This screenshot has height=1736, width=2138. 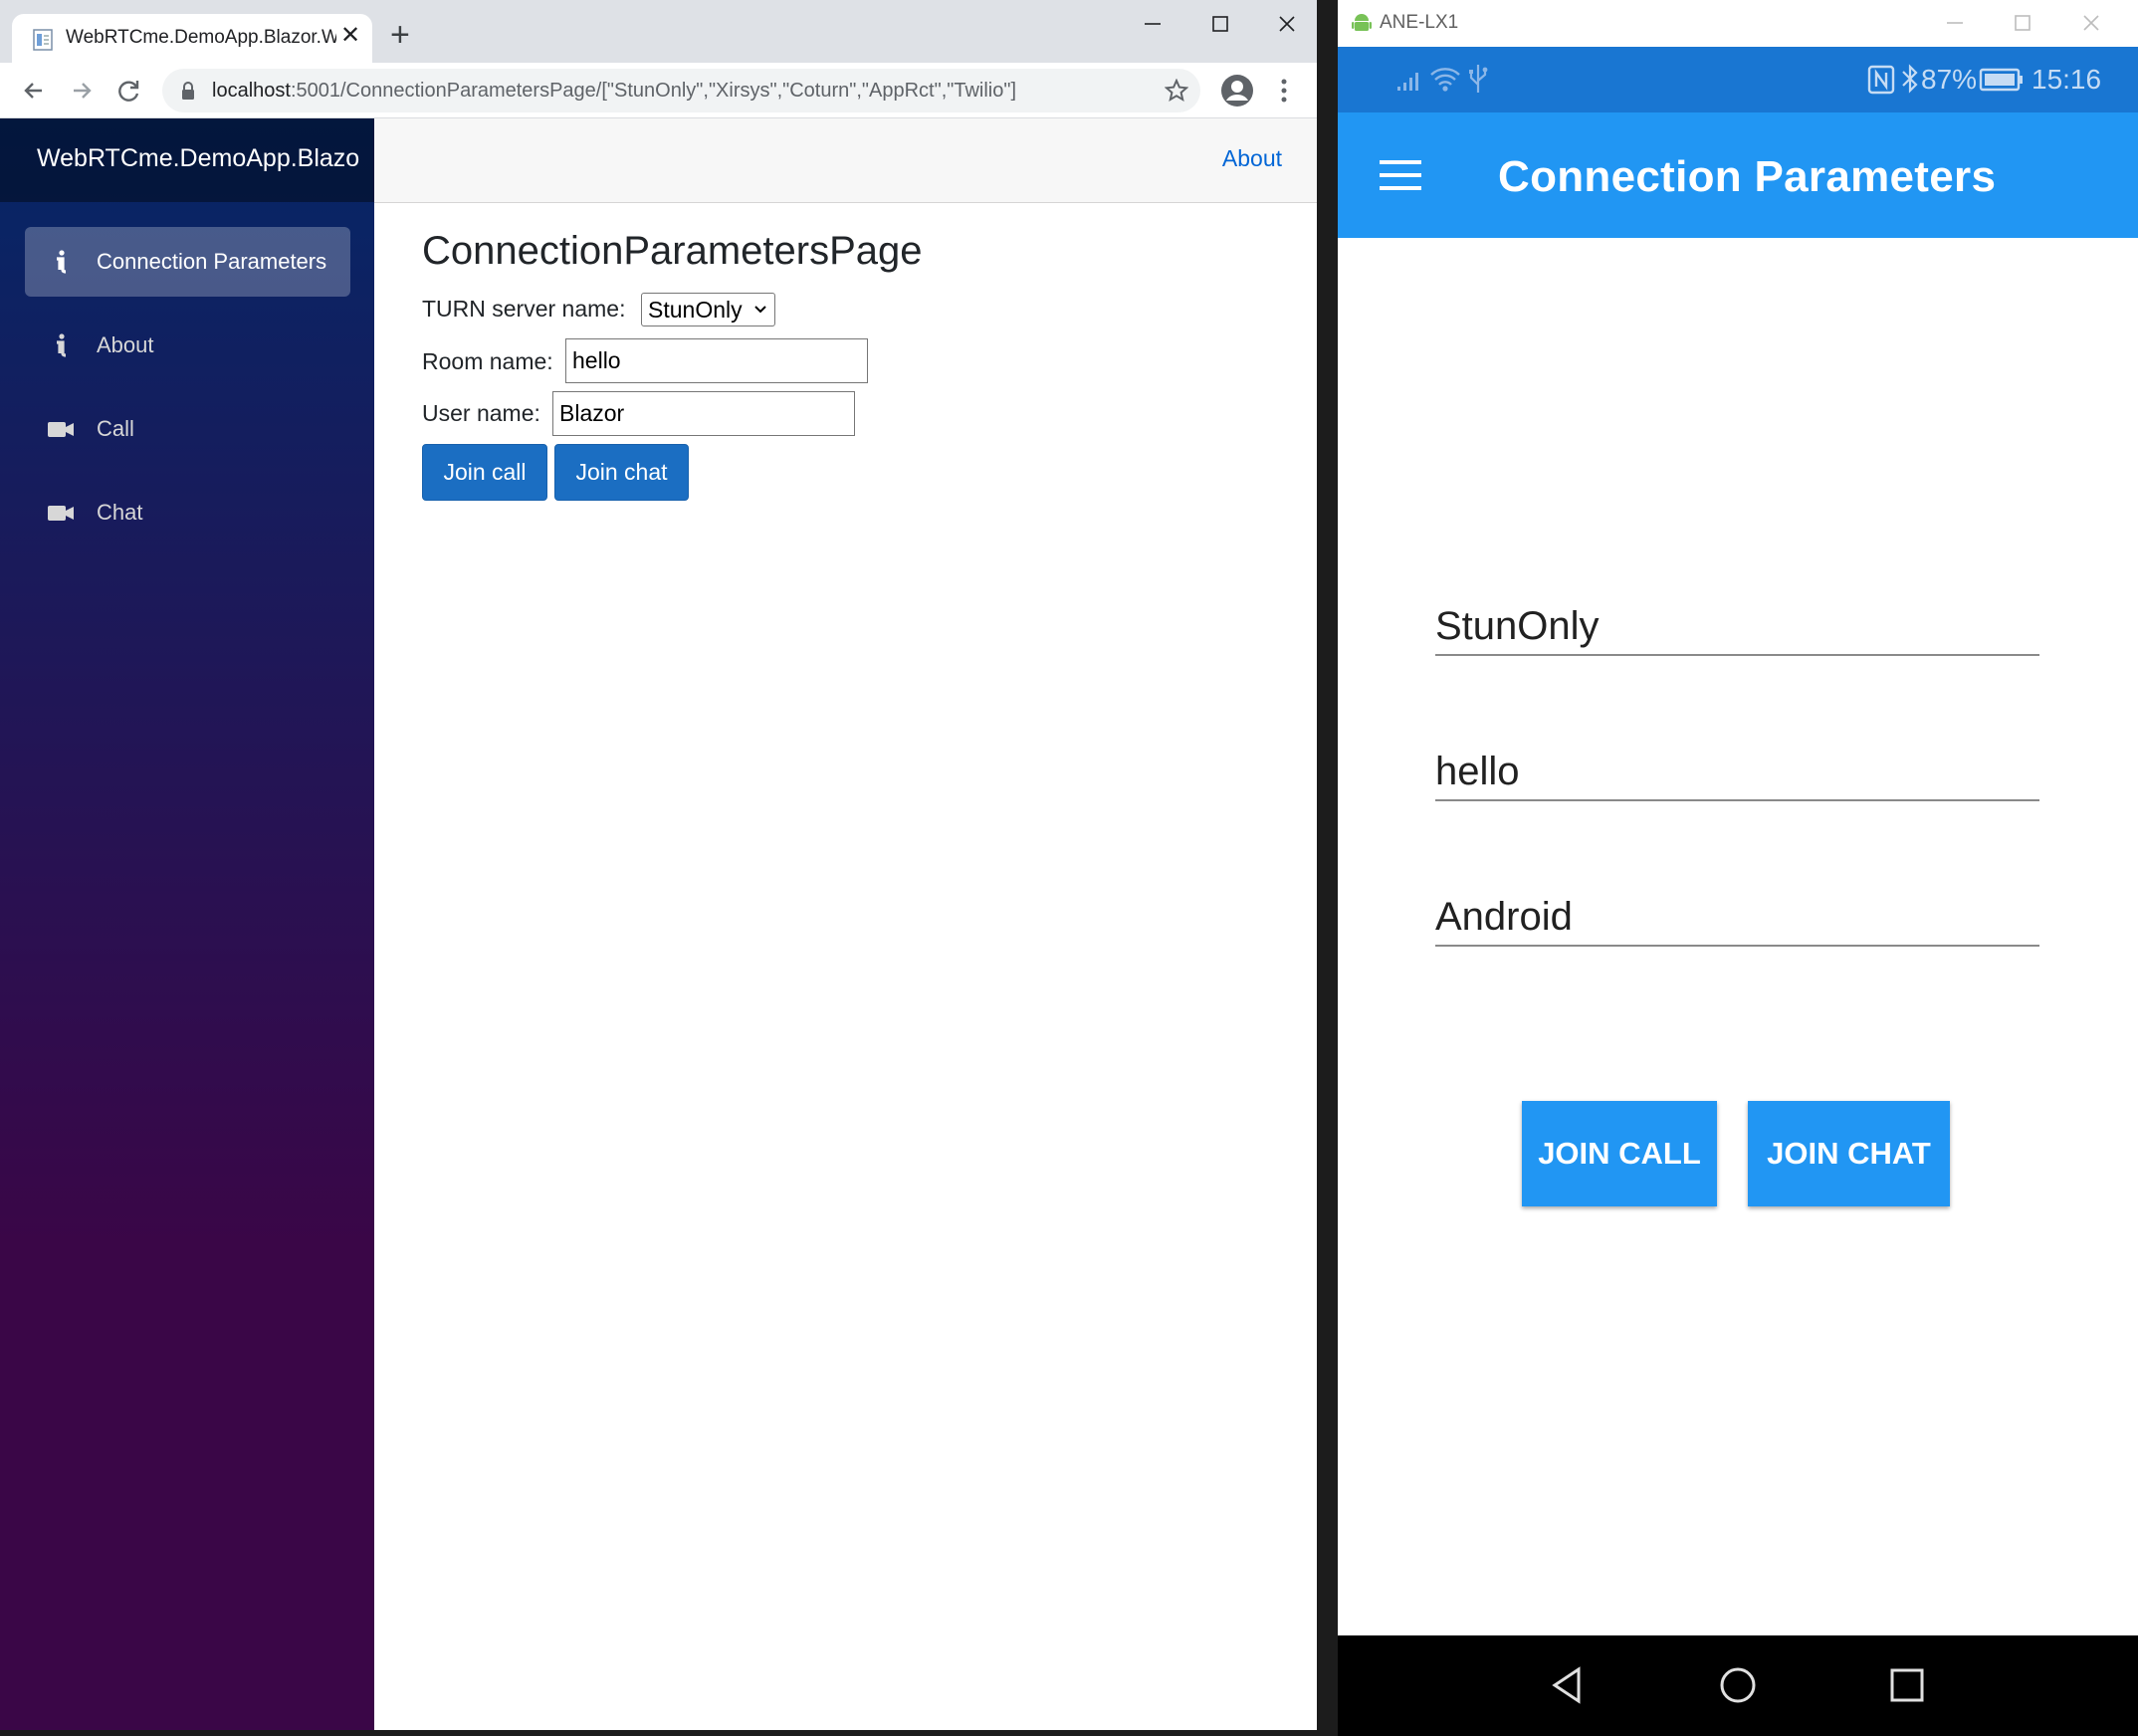 I want to click on sidebar-item-about: About, so click(x=188, y=346).